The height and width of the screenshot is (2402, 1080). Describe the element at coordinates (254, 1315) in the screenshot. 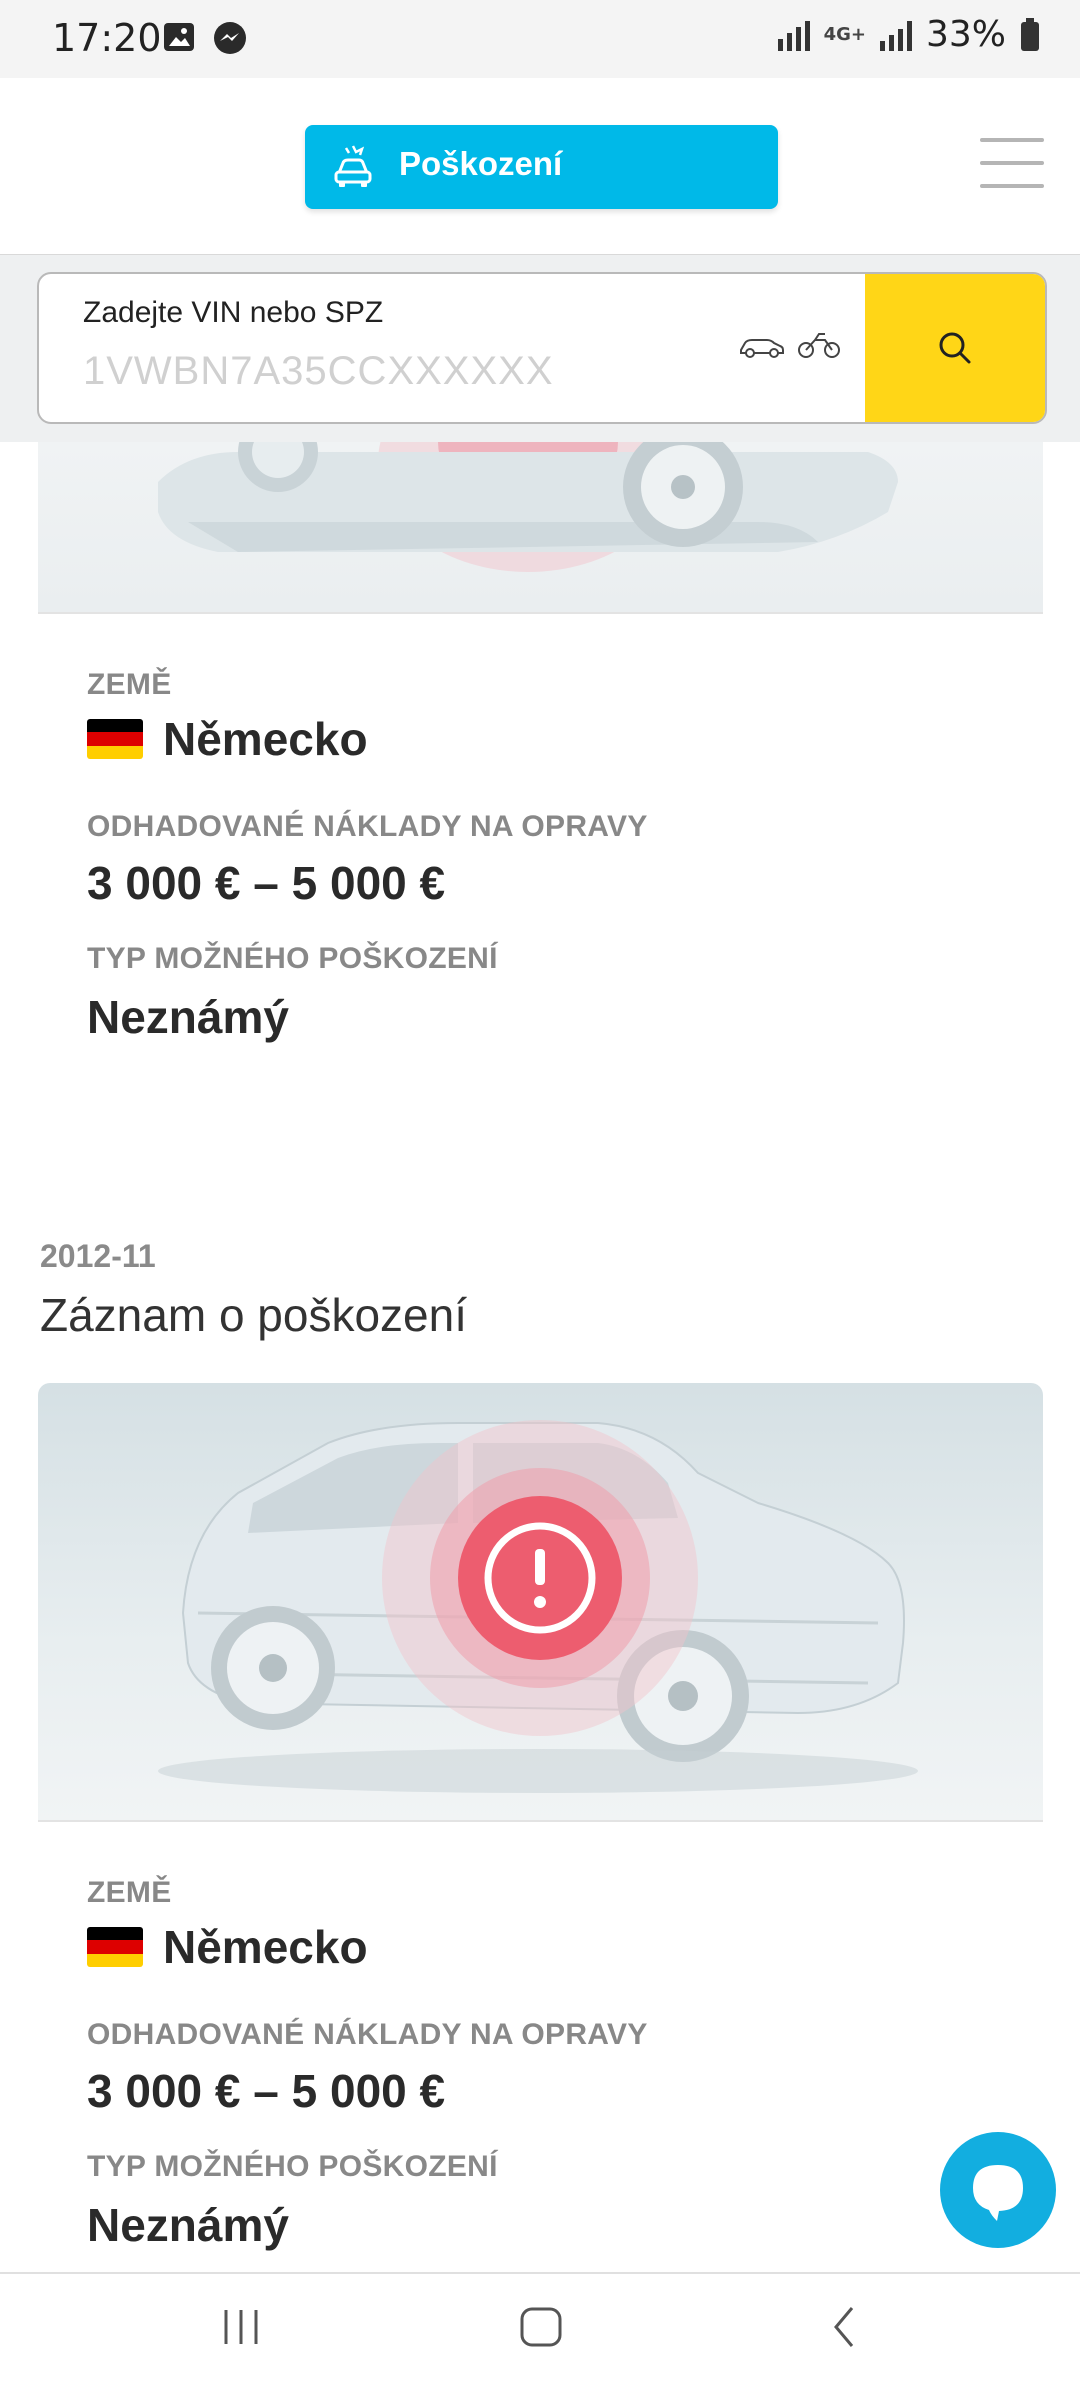

I see `record-title: Záznam o poškození` at that location.